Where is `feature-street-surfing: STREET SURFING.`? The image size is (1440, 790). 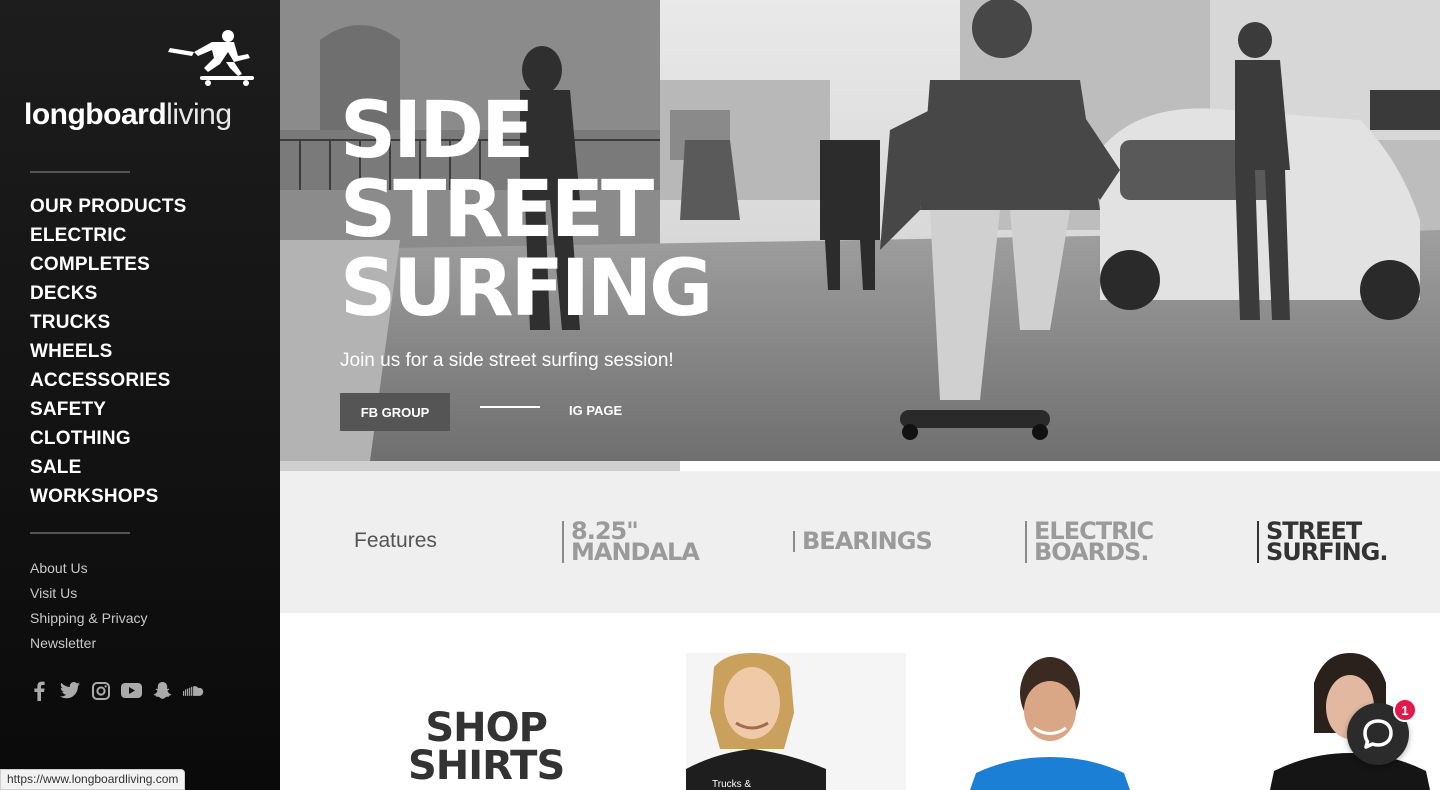
feature-street-surfing: STREET SURFING. is located at coordinates (1322, 542).